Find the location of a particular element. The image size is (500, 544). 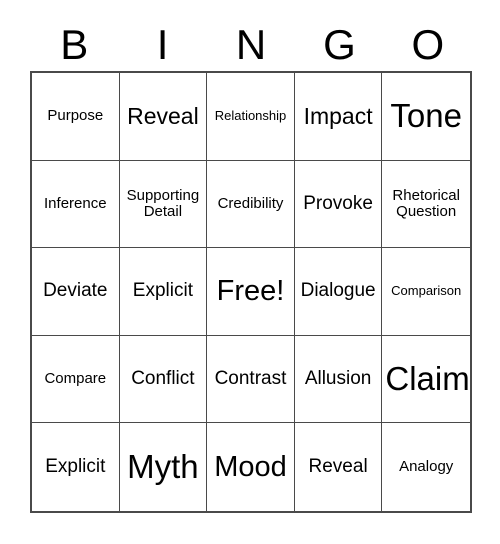

bingo-cell: Inference is located at coordinates (76, 204).